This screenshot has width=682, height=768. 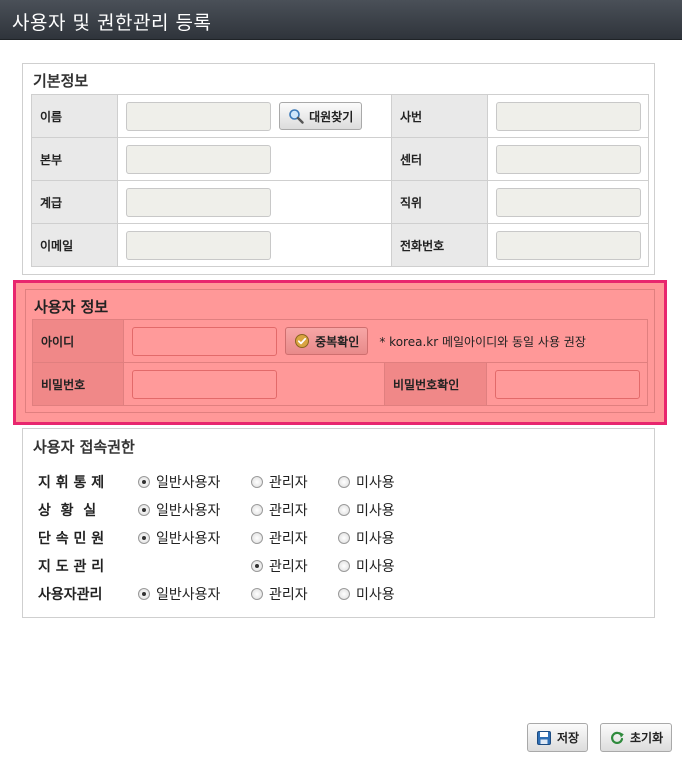 I want to click on position-label: 직위, so click(x=439, y=202).